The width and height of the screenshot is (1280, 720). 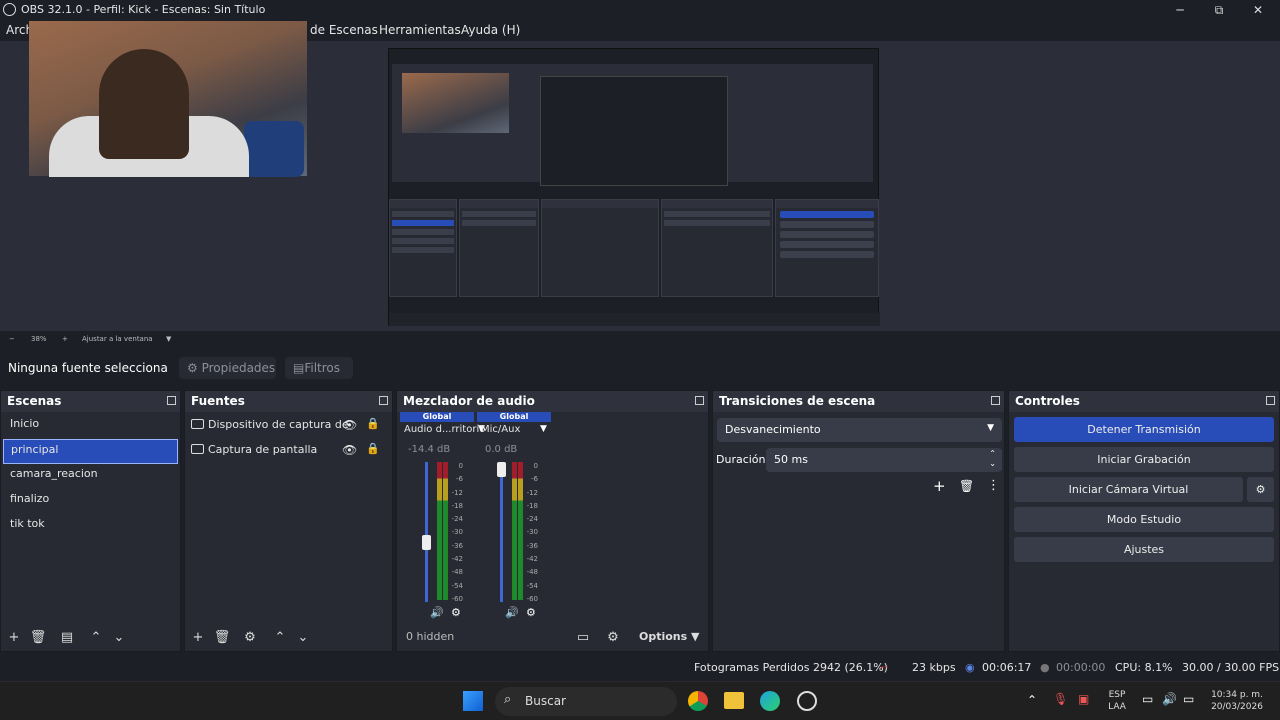 What do you see at coordinates (227, 368) in the screenshot?
I see `properties-button: ⚙ Propiedades` at bounding box center [227, 368].